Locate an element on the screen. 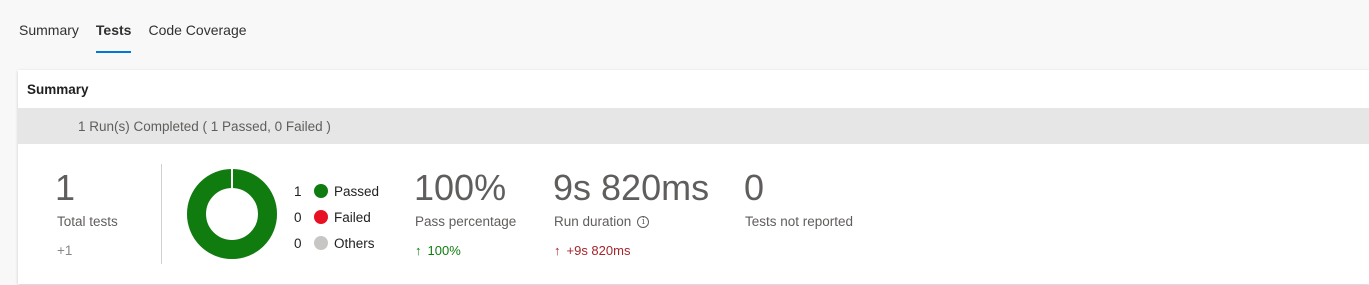 Image resolution: width=1369 pixels, height=285 pixels. tab-code-coverage: Code Coverage is located at coordinates (197, 26).